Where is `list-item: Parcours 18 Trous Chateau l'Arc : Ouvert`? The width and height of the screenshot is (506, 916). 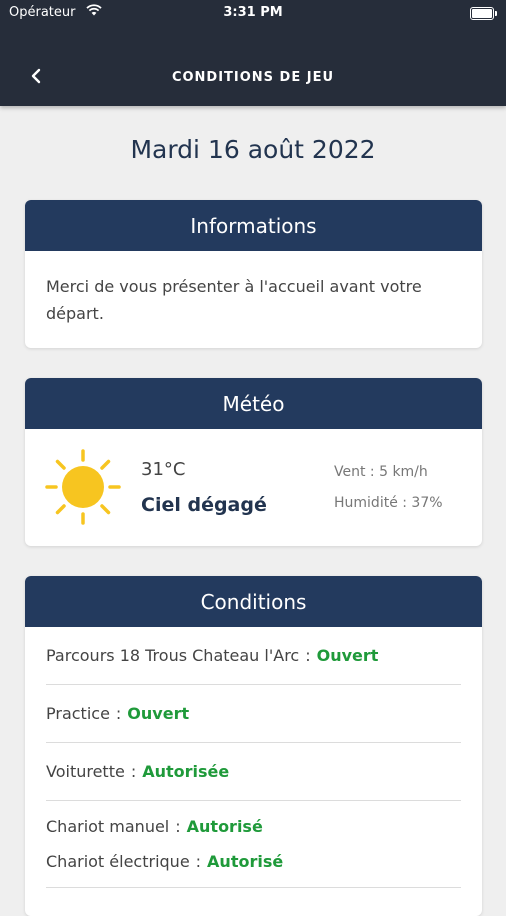
list-item: Parcours 18 Trous Chateau l'Arc : Ouvert is located at coordinates (253, 656).